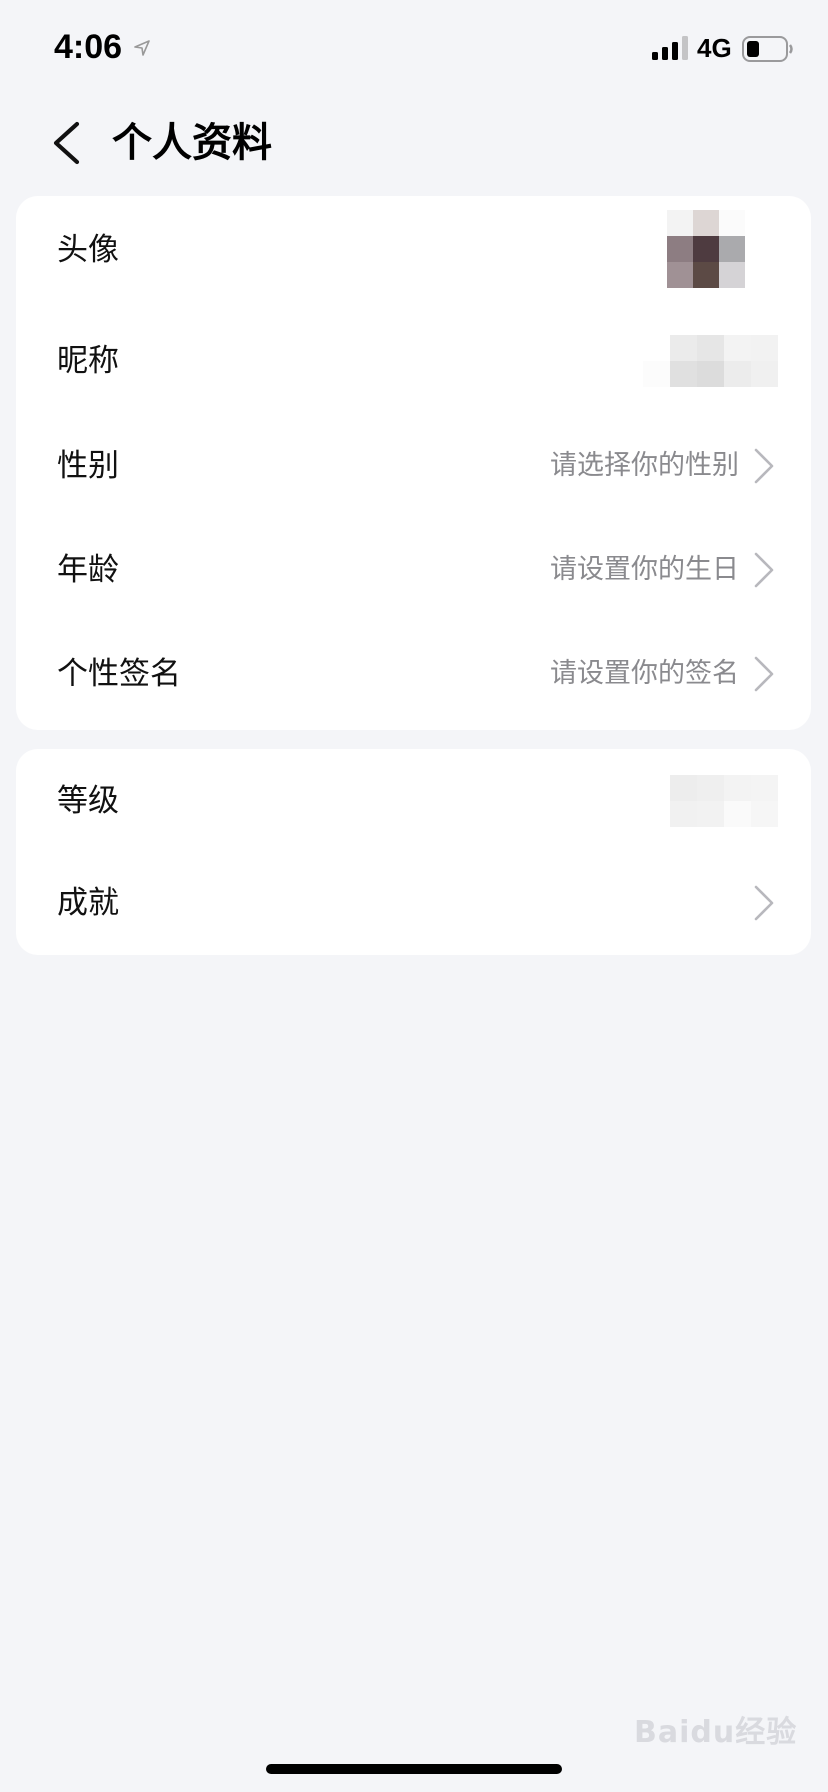 The height and width of the screenshot is (1792, 828). Describe the element at coordinates (413, 674) in the screenshot. I see `signature-row: 个性签名 请设置你的签名` at that location.